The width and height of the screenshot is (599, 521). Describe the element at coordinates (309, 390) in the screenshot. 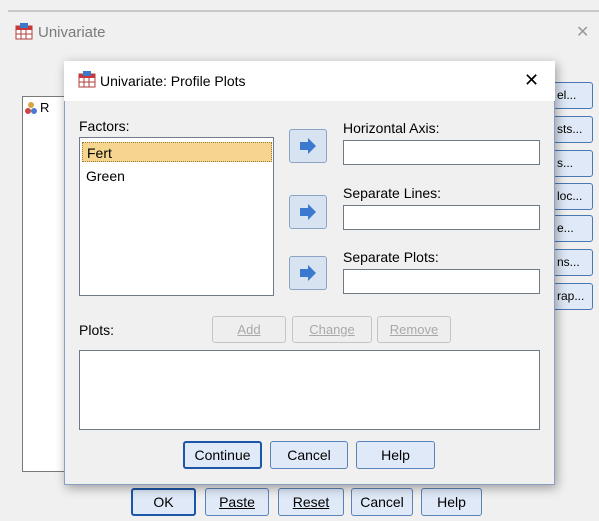

I see `plots-list` at that location.